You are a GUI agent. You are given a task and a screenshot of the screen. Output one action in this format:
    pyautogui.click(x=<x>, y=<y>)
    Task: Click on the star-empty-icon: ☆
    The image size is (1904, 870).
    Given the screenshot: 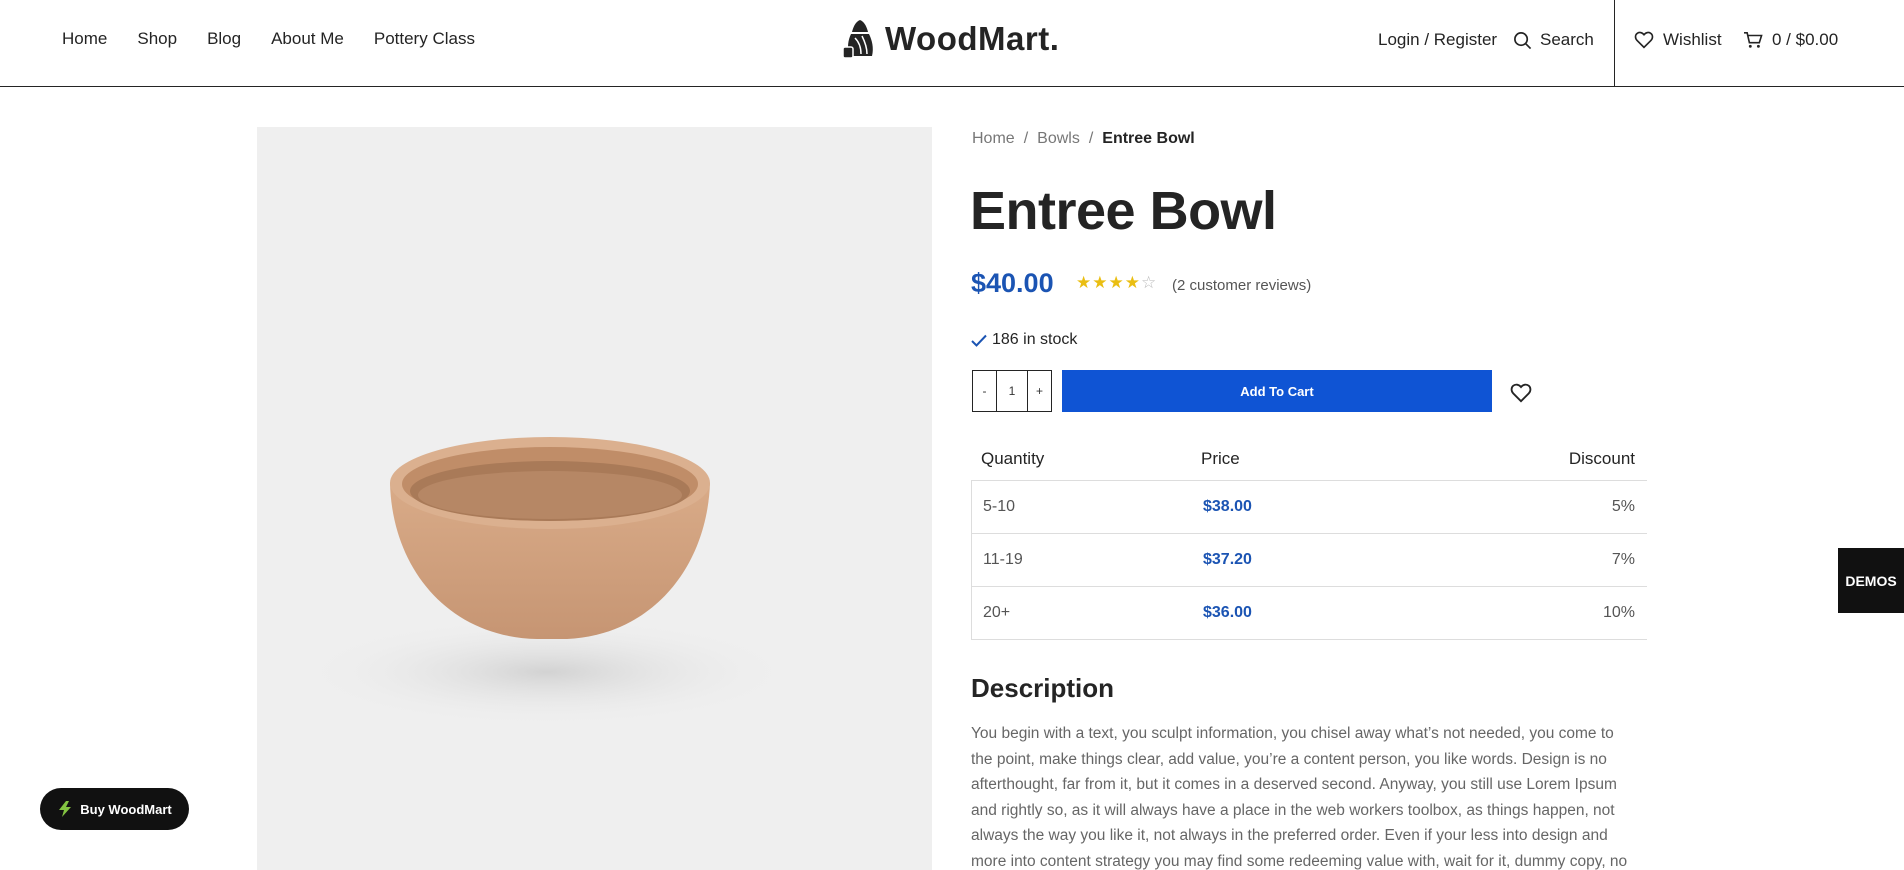 What is the action you would take?
    pyautogui.click(x=1149, y=282)
    